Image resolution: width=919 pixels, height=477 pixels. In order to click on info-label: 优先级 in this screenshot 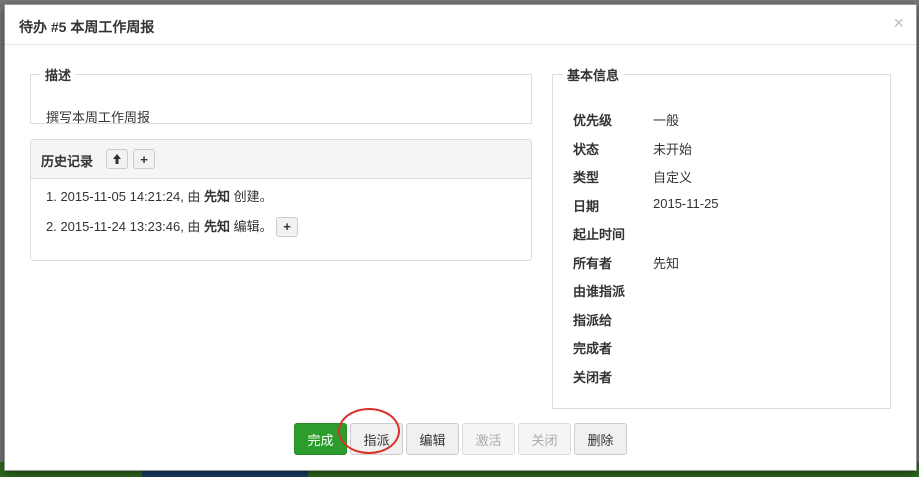, I will do `click(593, 120)`.